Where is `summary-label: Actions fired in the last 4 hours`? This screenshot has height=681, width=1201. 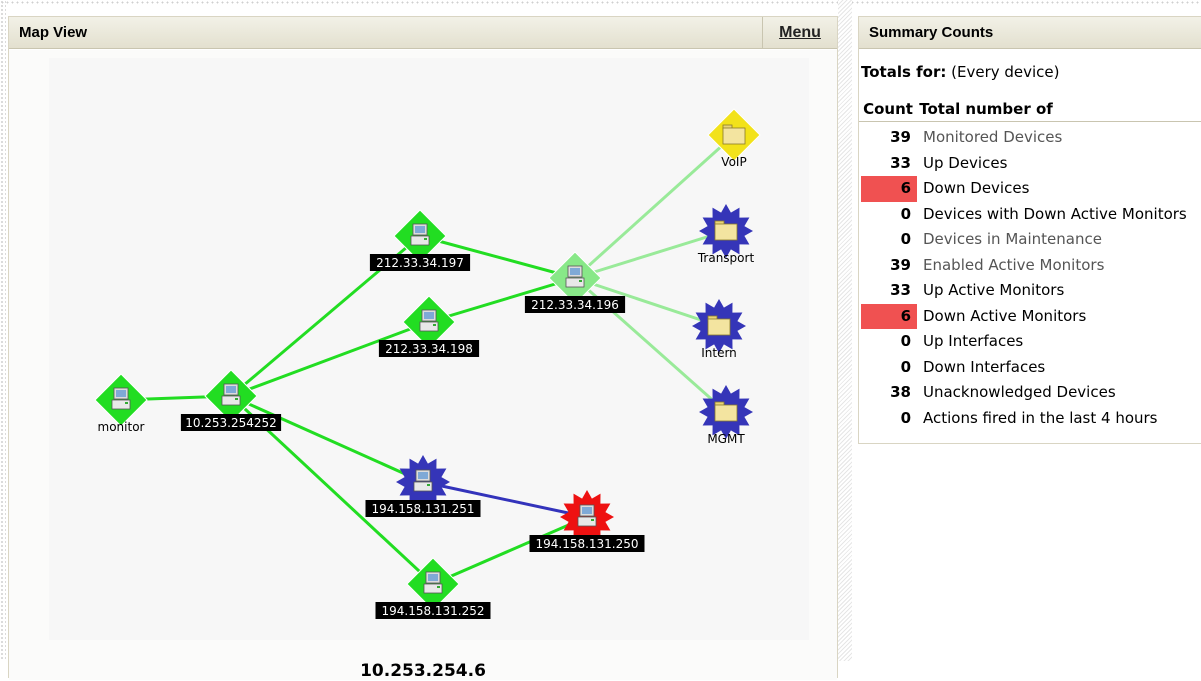 summary-label: Actions fired in the last 4 hours is located at coordinates (1040, 419).